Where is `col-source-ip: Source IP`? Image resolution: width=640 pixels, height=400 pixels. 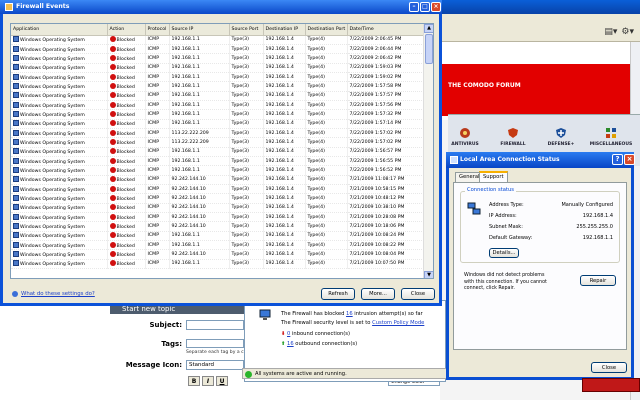 col-source-ip: Source IP is located at coordinates (199, 30).